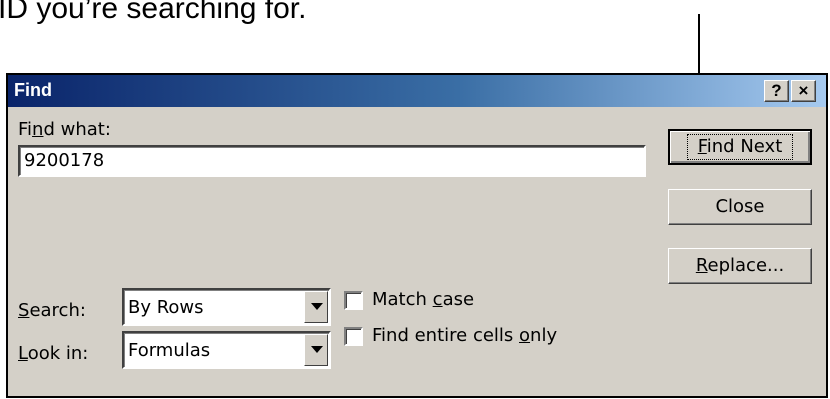  What do you see at coordinates (464, 335) in the screenshot?
I see `entire-cells-label: Find entire cells only` at bounding box center [464, 335].